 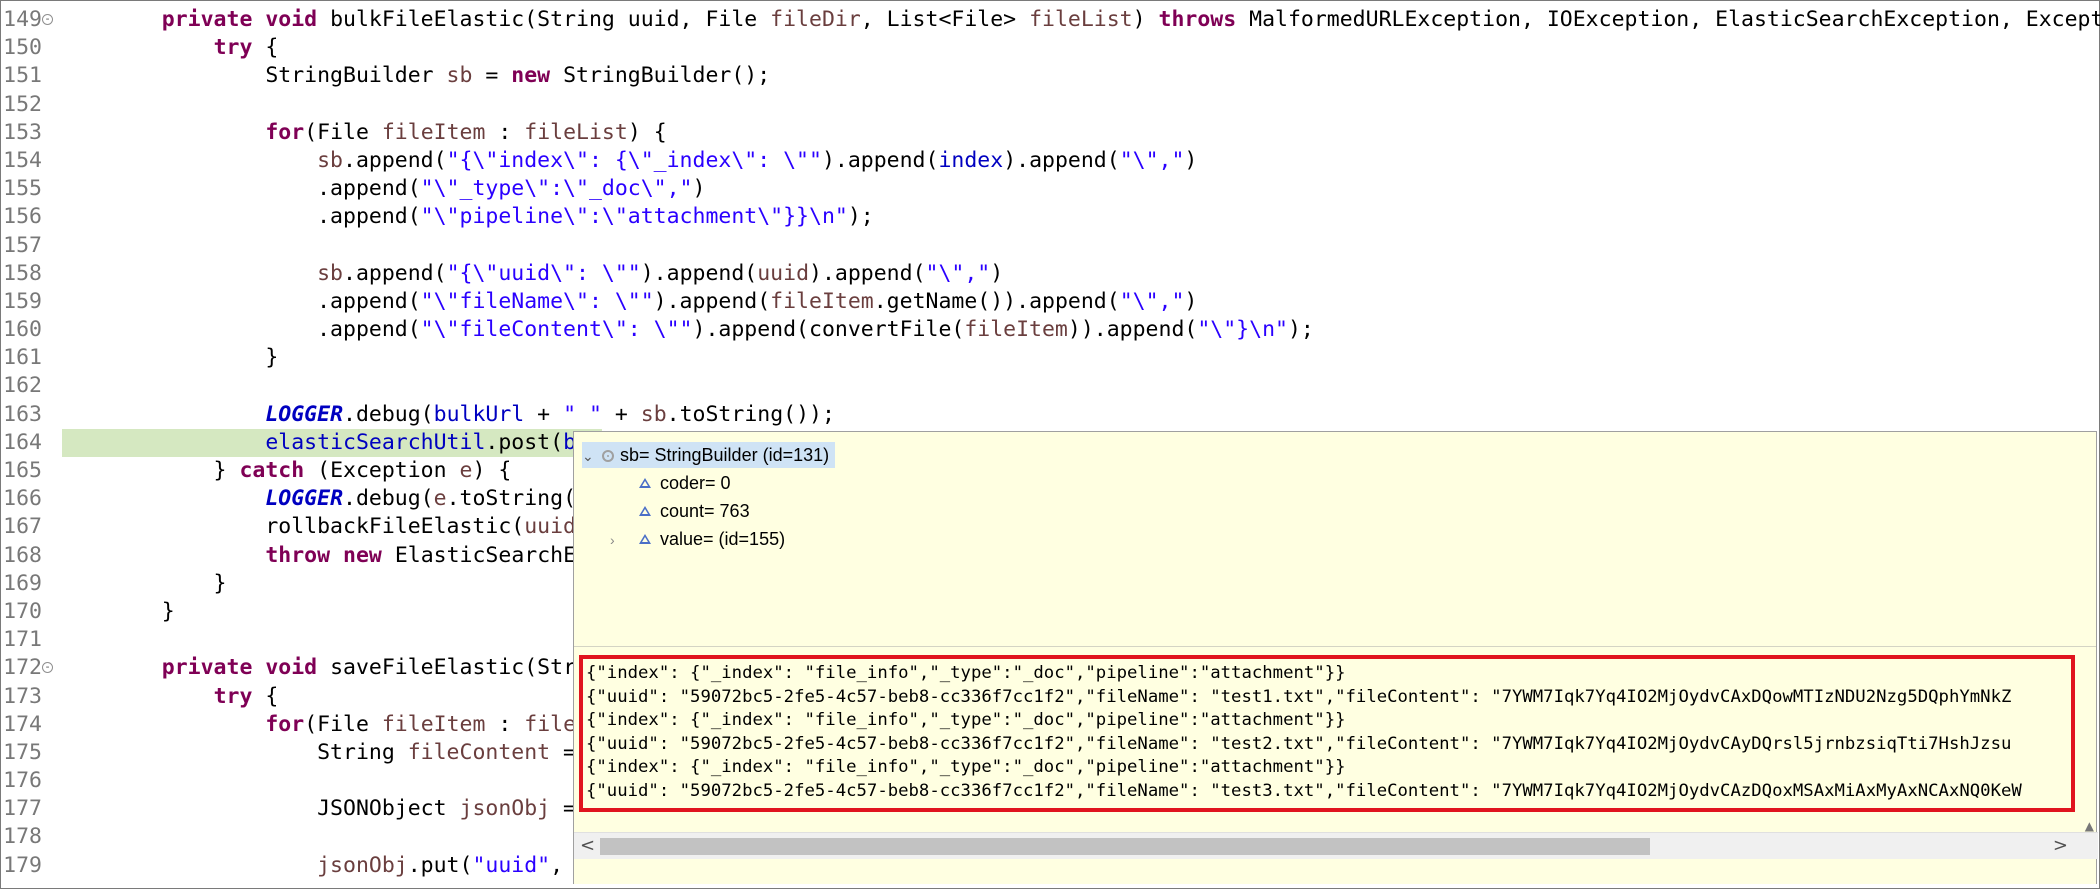 What do you see at coordinates (1081, 19) in the screenshot?
I see `code-token: fileList` at bounding box center [1081, 19].